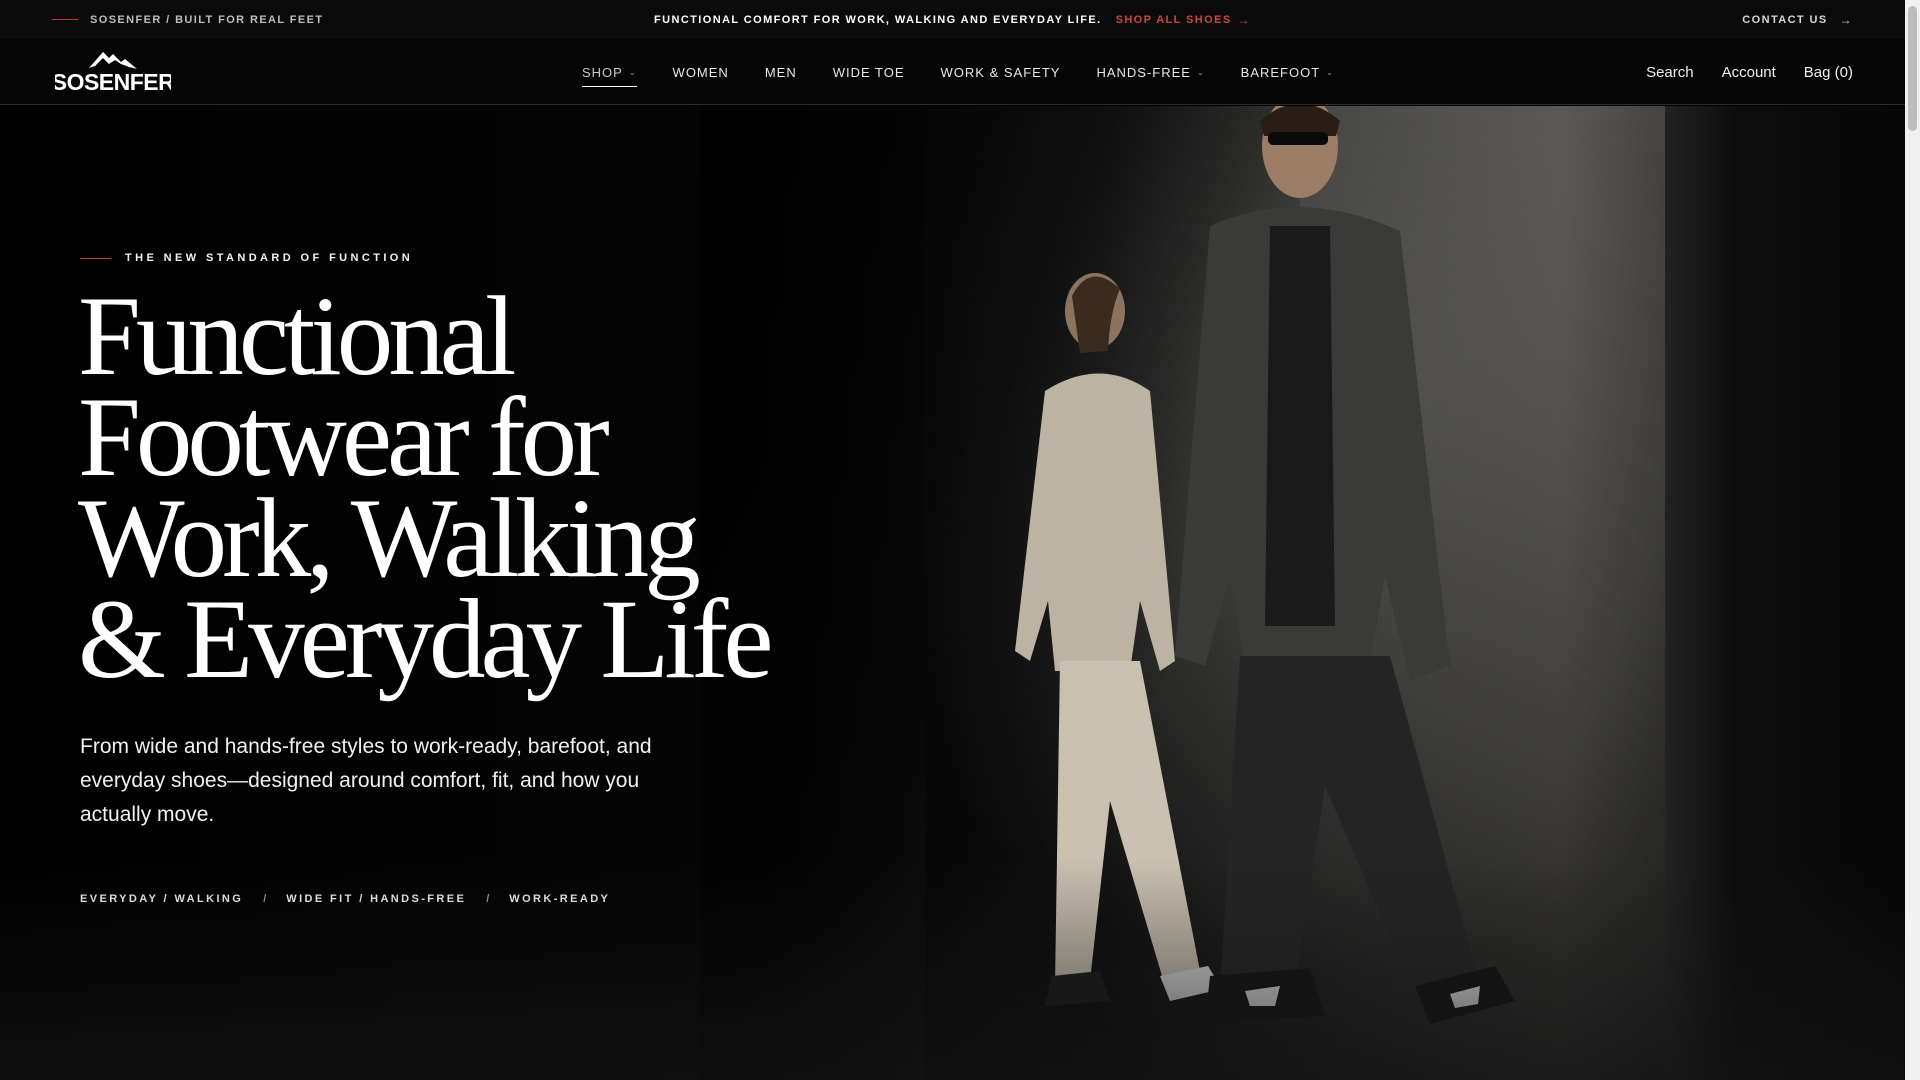 This screenshot has width=1920, height=1080. I want to click on search-link: Search, so click(1670, 72).